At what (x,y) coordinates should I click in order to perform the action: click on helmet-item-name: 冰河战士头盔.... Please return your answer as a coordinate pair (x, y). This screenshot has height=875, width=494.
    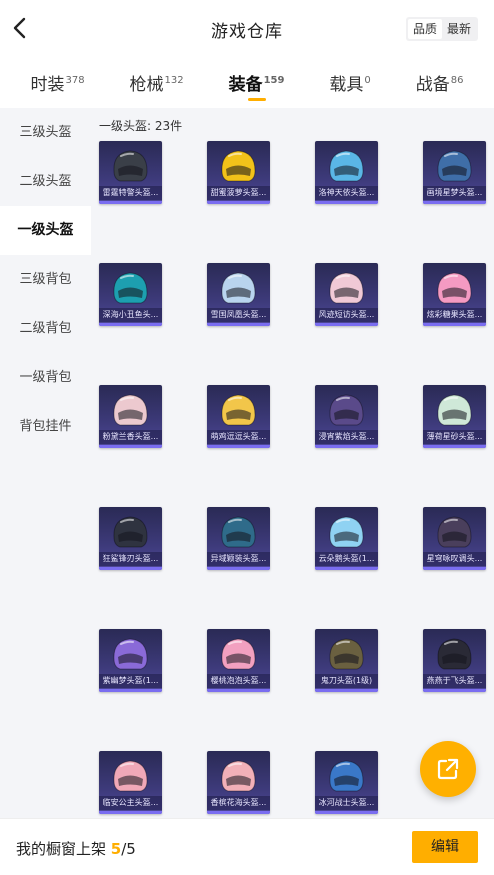
    Looking at the image, I should click on (346, 803).